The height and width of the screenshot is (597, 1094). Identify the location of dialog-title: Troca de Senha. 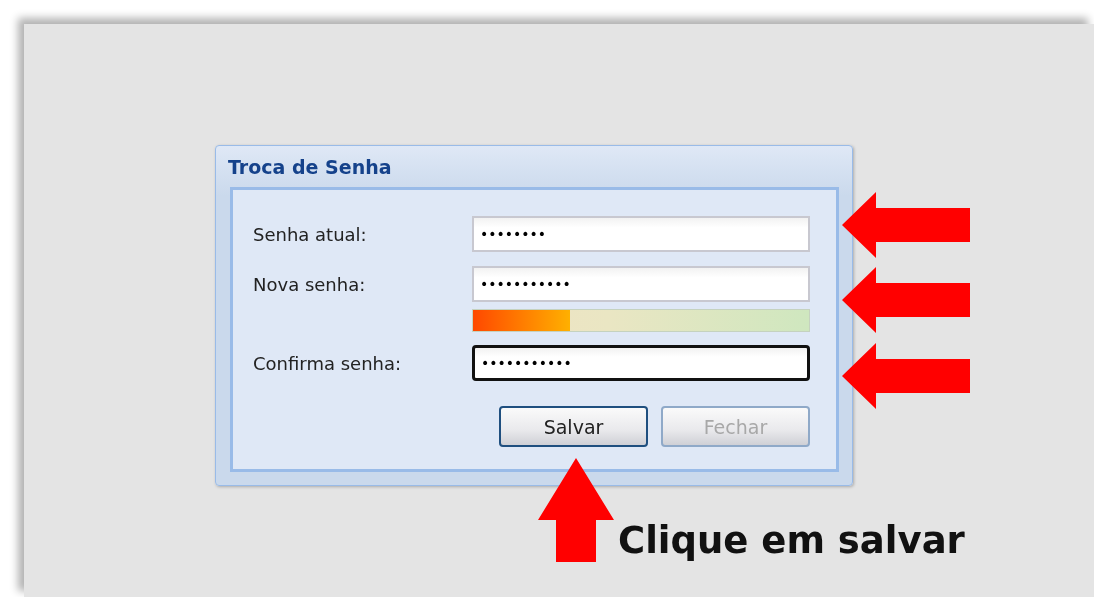
(310, 166).